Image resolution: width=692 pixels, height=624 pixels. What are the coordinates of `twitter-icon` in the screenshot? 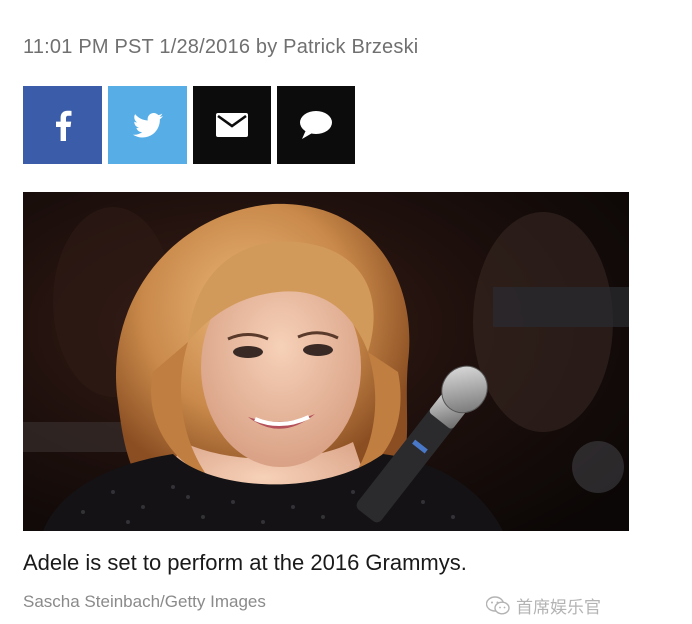 It's located at (147, 124).